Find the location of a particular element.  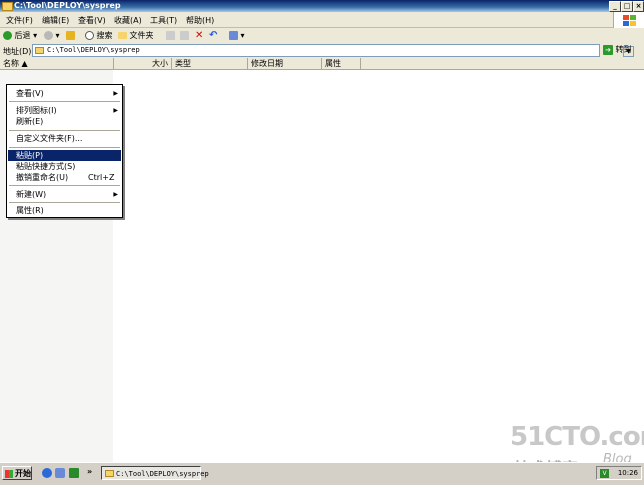

menu-item-arrange-icons: 排列图标(I) ▶ is located at coordinates (64, 110).